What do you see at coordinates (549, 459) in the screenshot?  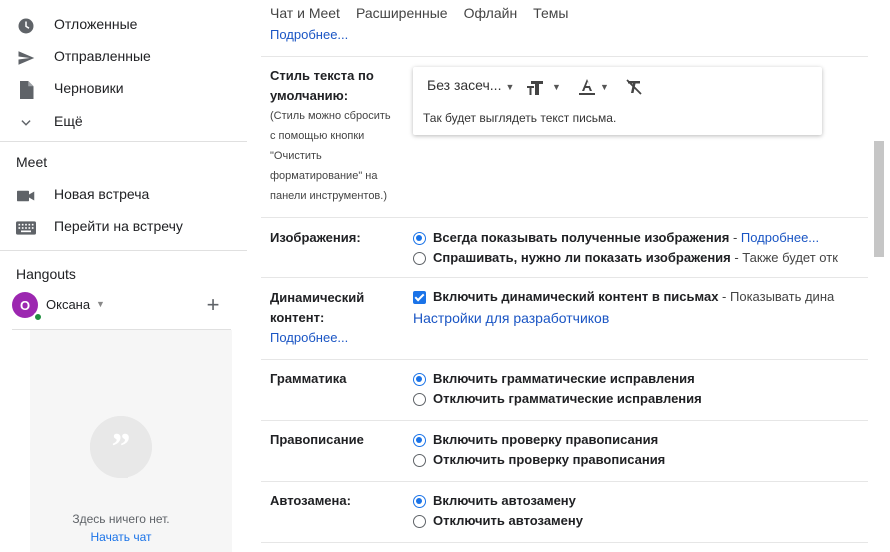 I see `option-label: Отключить проверку правописания` at bounding box center [549, 459].